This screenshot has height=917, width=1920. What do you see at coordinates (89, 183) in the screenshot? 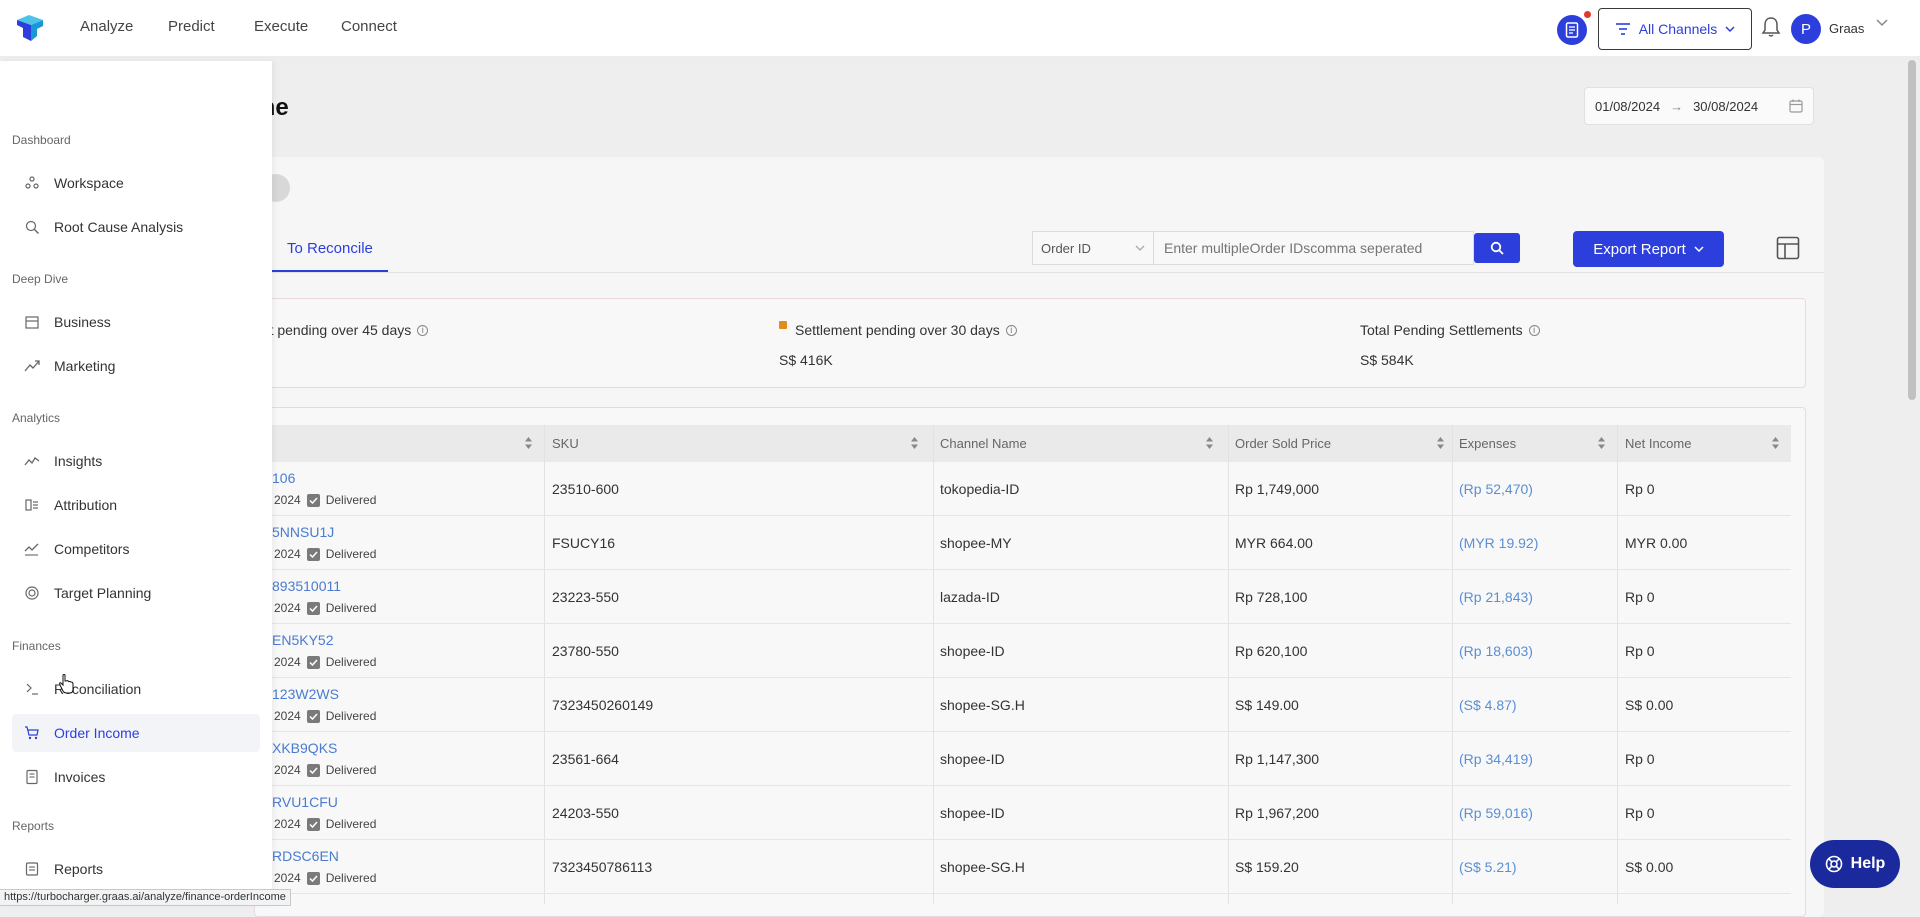
I see `sidebar-item-label: Workspace` at bounding box center [89, 183].